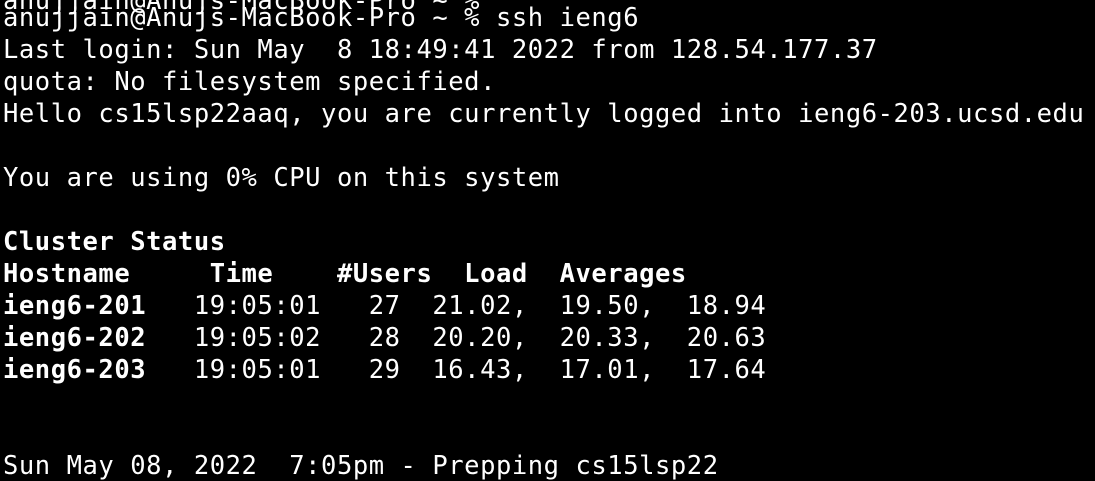  I want to click on cluster-row-hostname: ieng6-202, so click(75, 338).